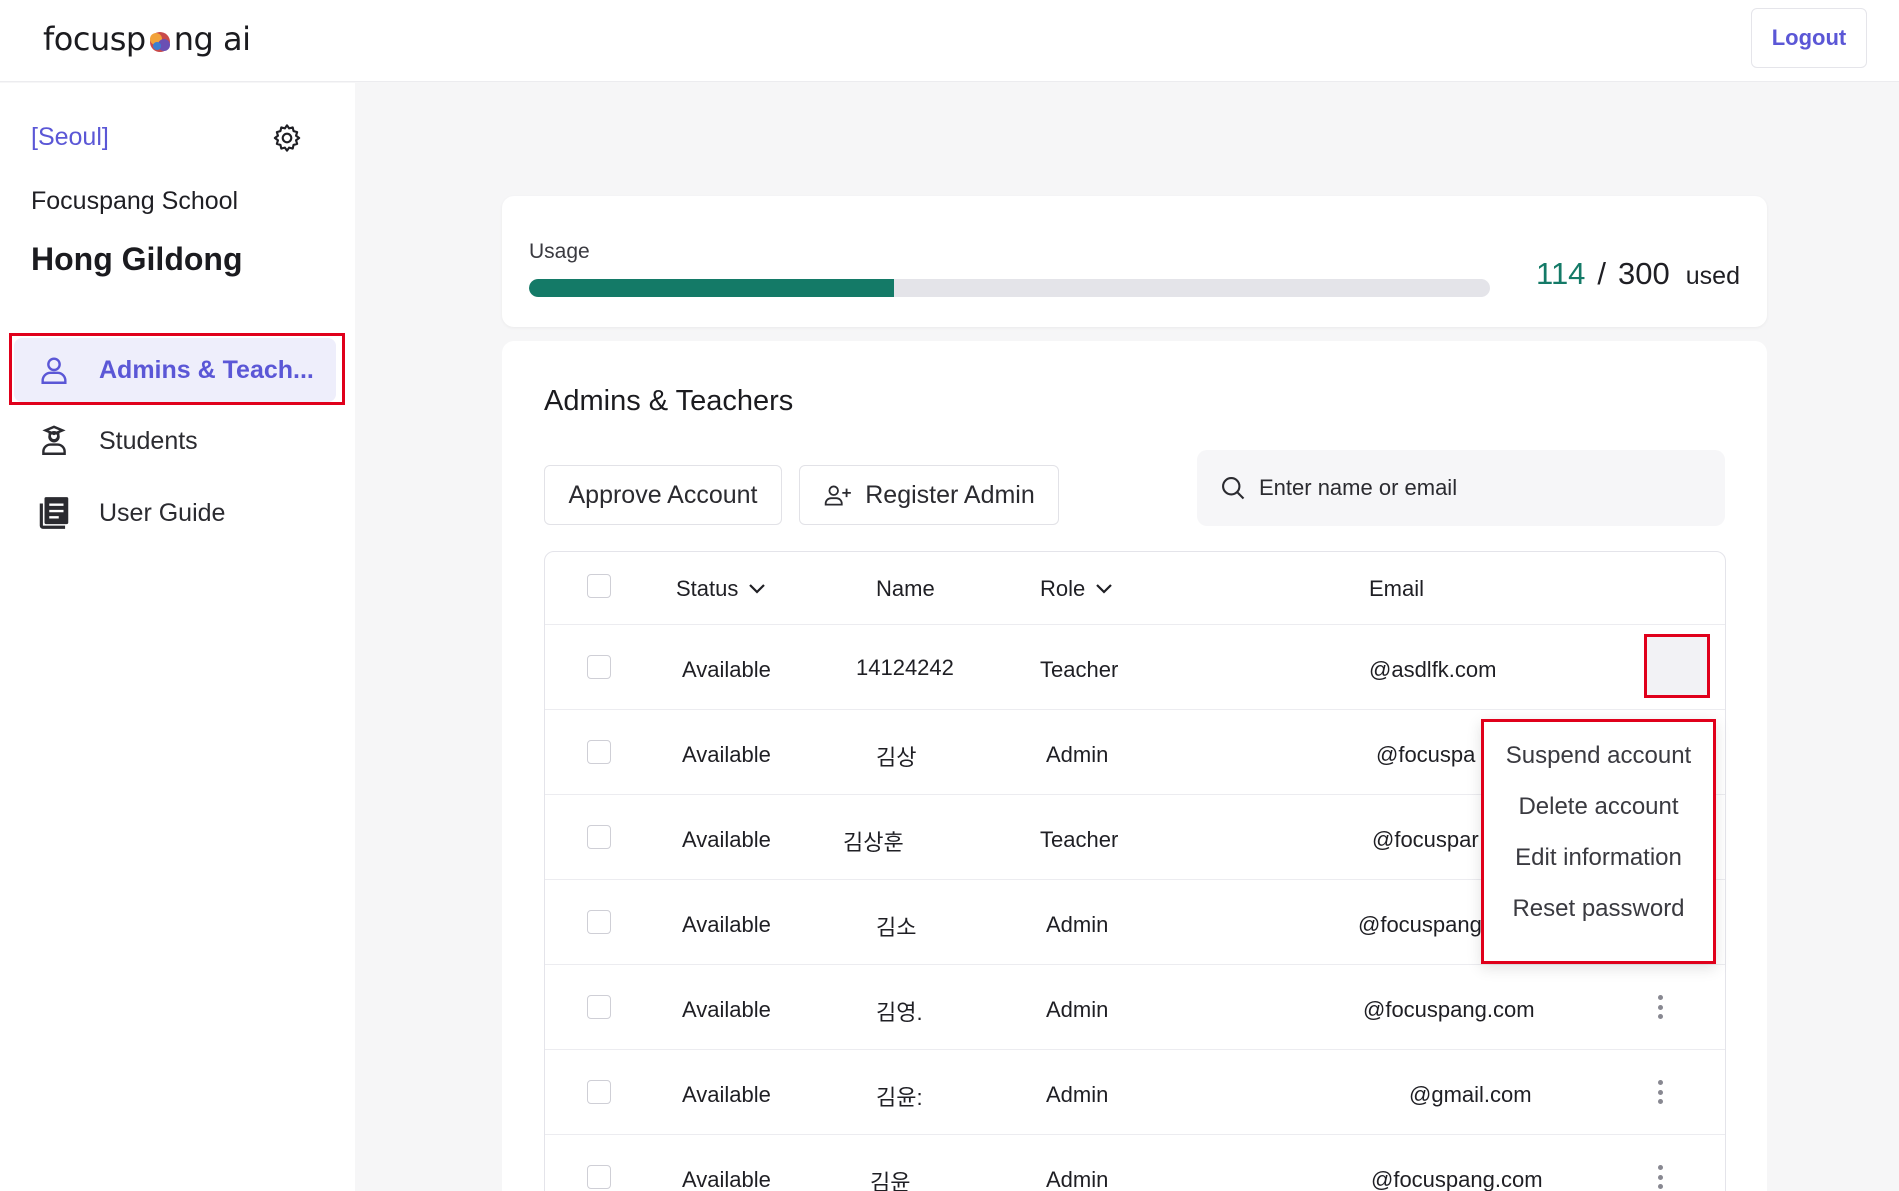 Image resolution: width=1899 pixels, height=1191 pixels. Describe the element at coordinates (1644, 273) in the screenshot. I see `usage-total: 300` at that location.